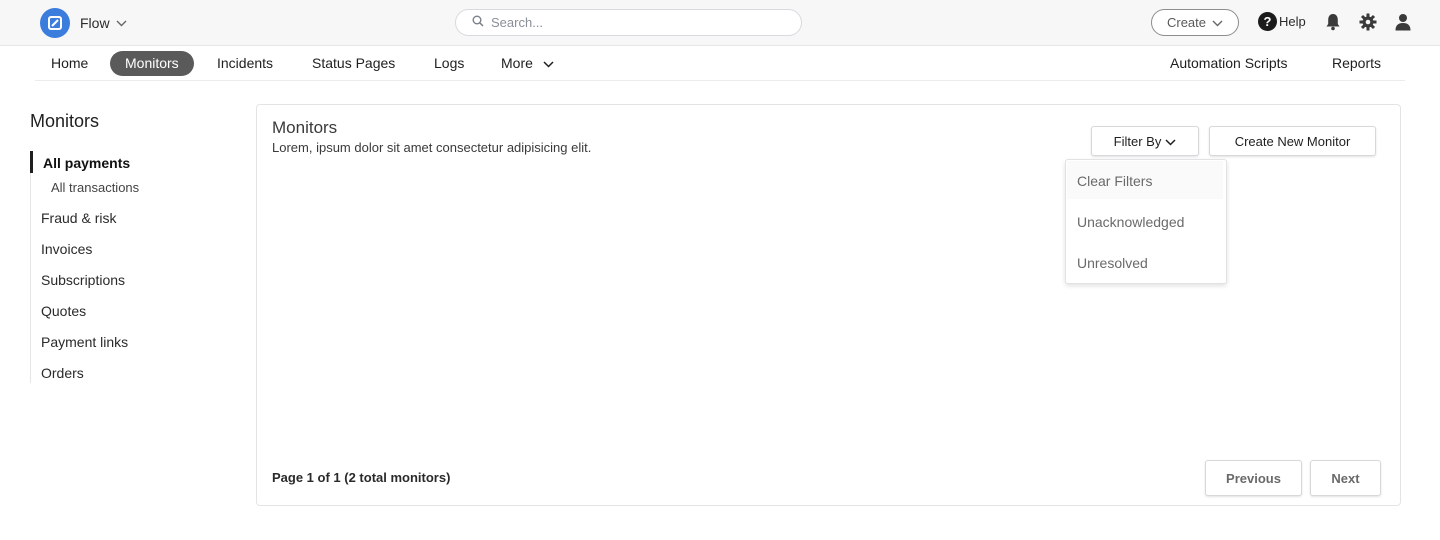 The height and width of the screenshot is (540, 1440). I want to click on sidebar-item-subscriptions: Subscriptions, so click(83, 280).